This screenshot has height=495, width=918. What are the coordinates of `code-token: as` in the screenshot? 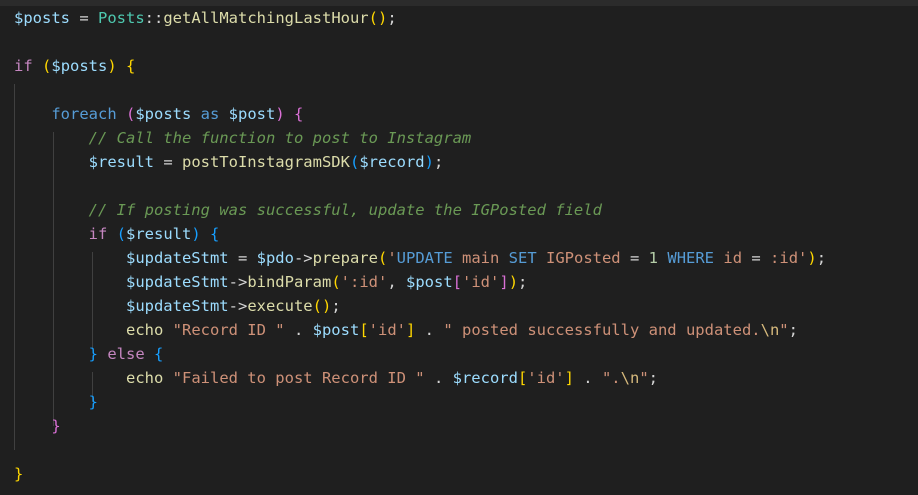 It's located at (210, 114).